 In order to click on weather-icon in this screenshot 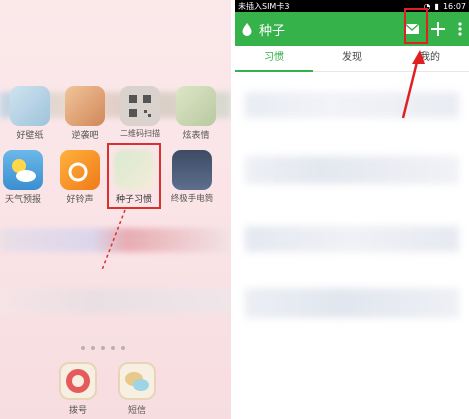, I will do `click(23, 170)`.